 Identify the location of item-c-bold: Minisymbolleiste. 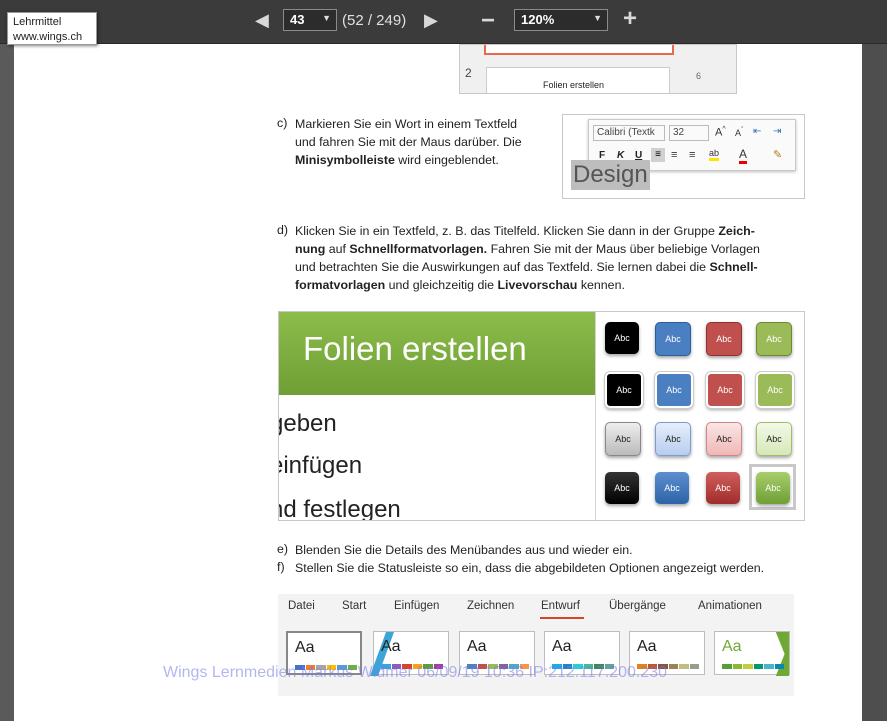
(345, 160).